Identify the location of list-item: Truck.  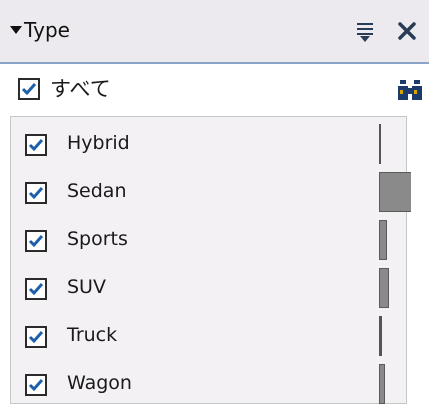
(209, 336).